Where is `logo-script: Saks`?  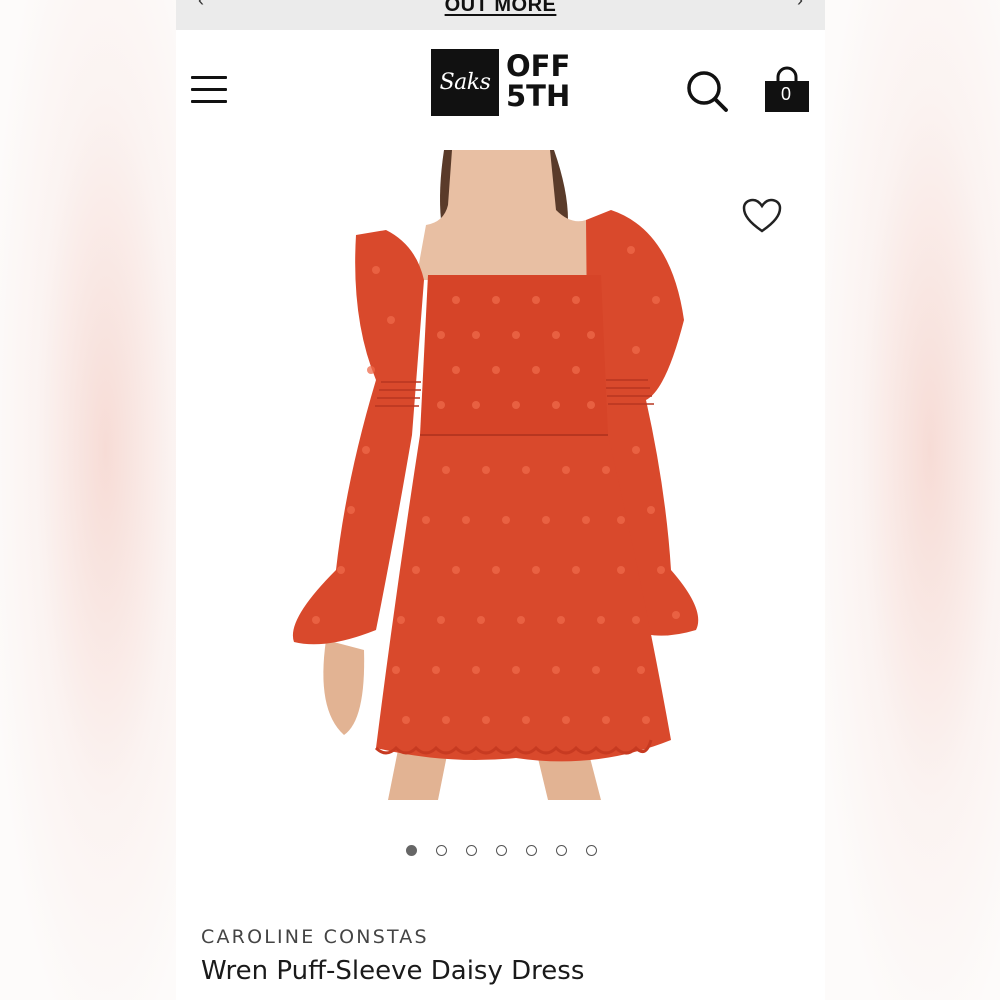 logo-script: Saks is located at coordinates (465, 82).